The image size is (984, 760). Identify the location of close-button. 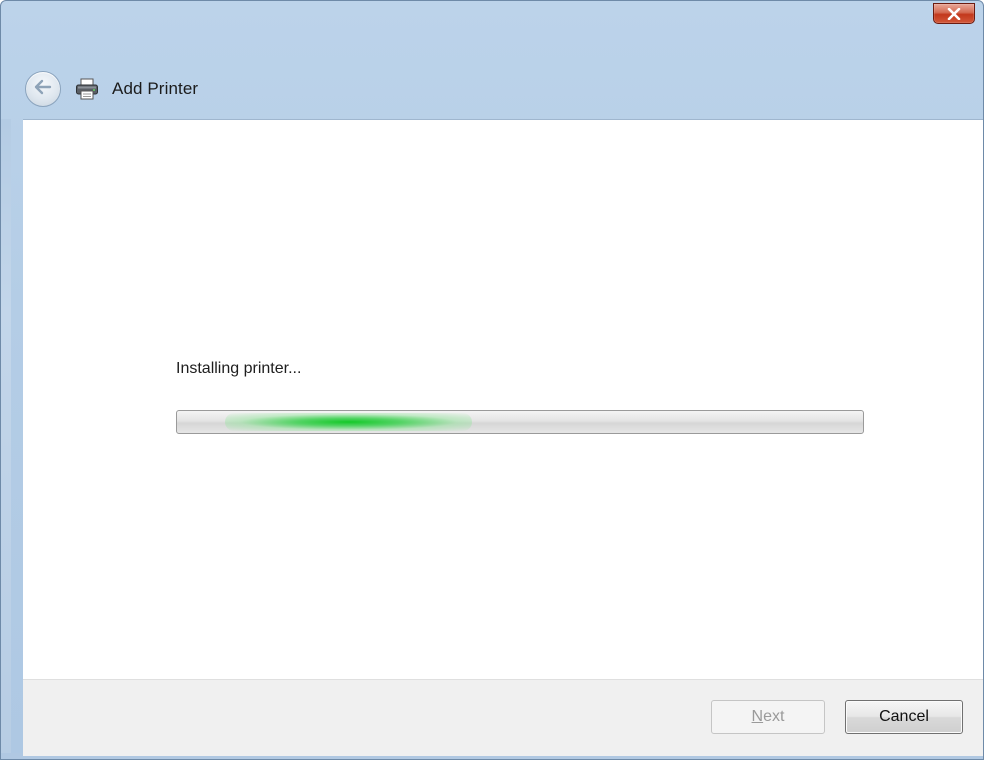
(954, 13).